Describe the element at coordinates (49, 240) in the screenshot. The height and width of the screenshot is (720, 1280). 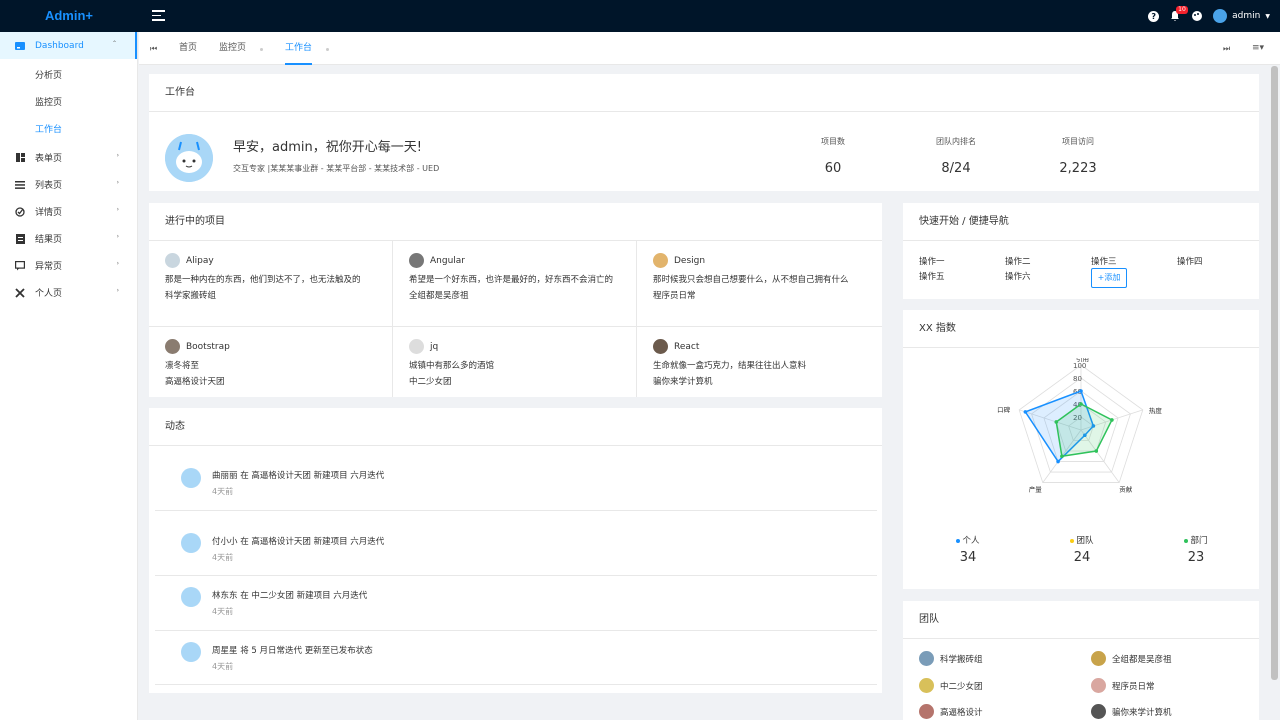
I see `sidebar-item-label: 结果页` at that location.